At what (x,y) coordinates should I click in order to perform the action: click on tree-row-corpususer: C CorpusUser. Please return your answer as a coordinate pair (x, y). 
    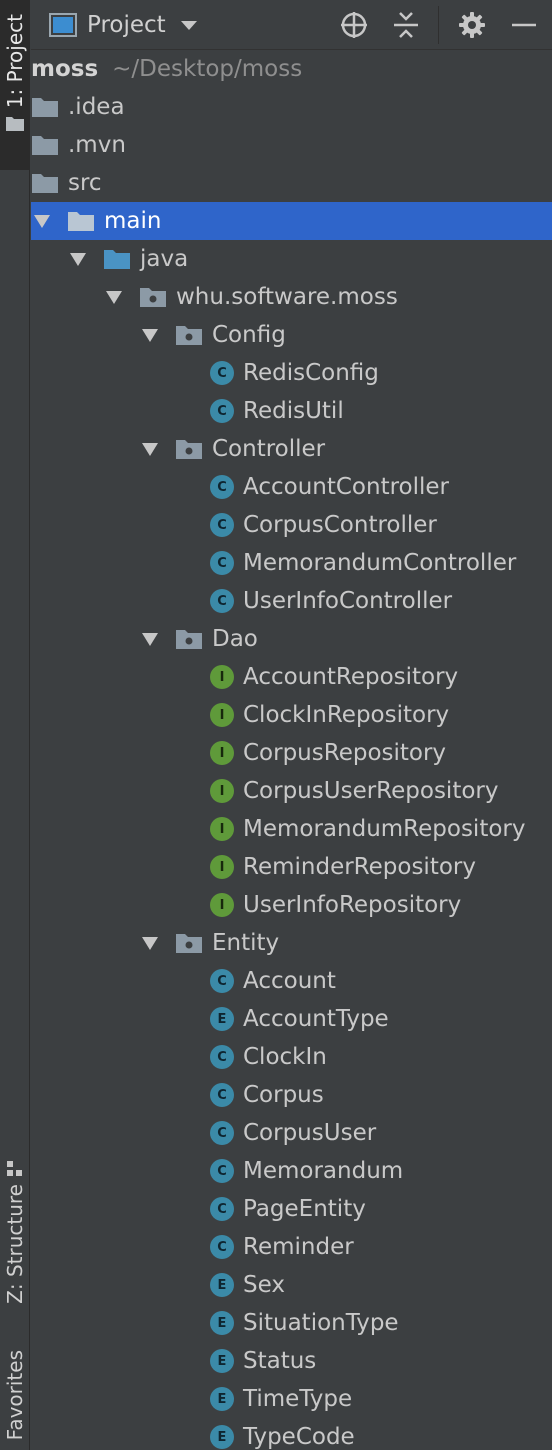
    Looking at the image, I should click on (291, 1133).